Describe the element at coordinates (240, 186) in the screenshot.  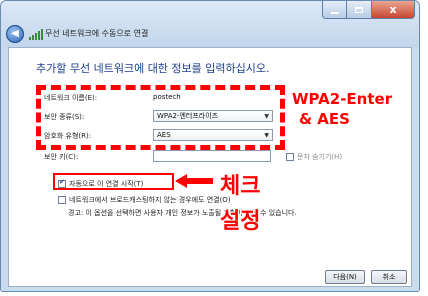
I see `annotation-check-line1: 체크` at that location.